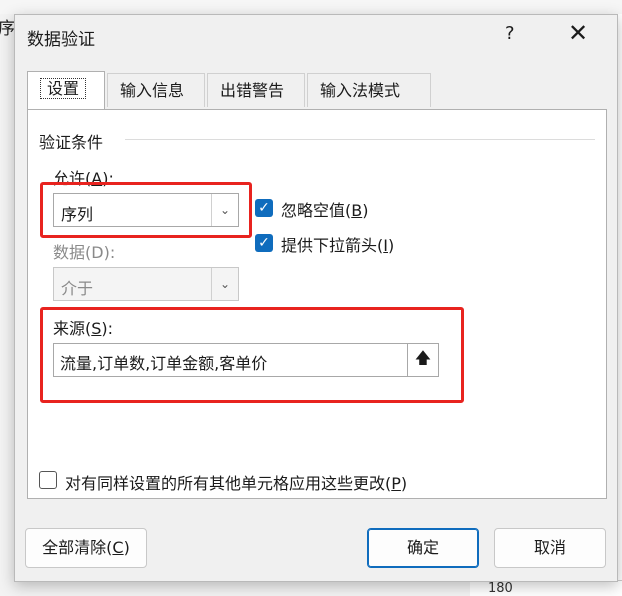  What do you see at coordinates (360, 139) in the screenshot?
I see `section-divider` at bounding box center [360, 139].